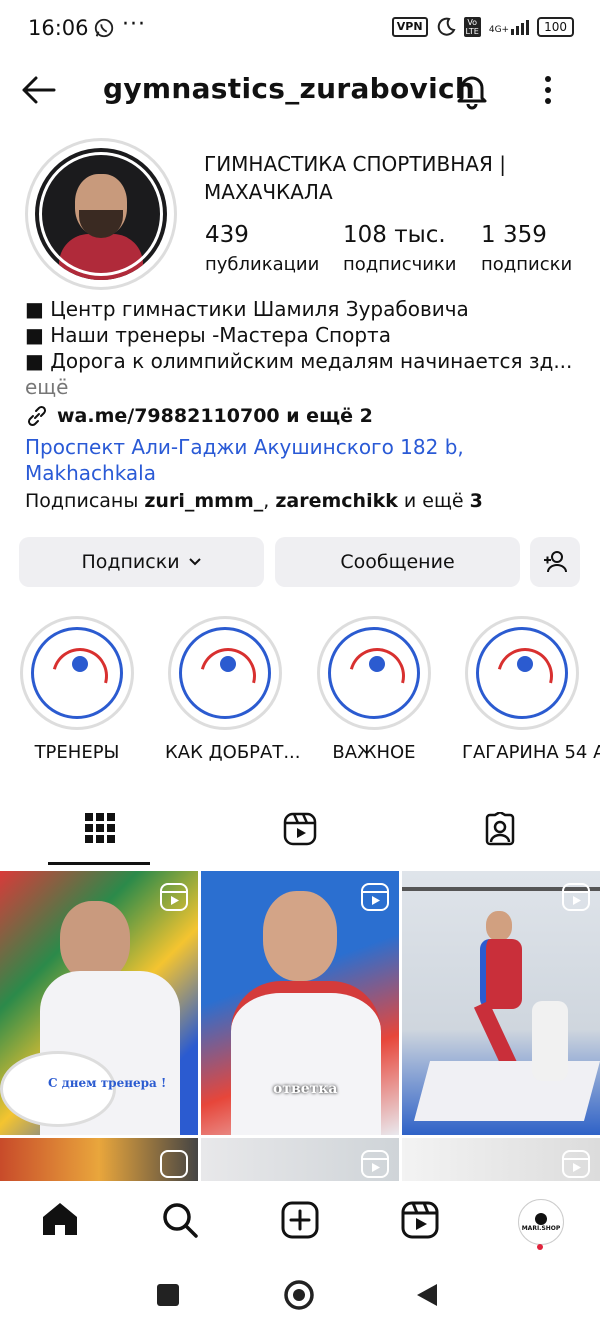 Image resolution: width=600 pixels, height=1332 pixels. Describe the element at coordinates (300, 1003) in the screenshot. I see `post-thumbnail: ответка` at that location.